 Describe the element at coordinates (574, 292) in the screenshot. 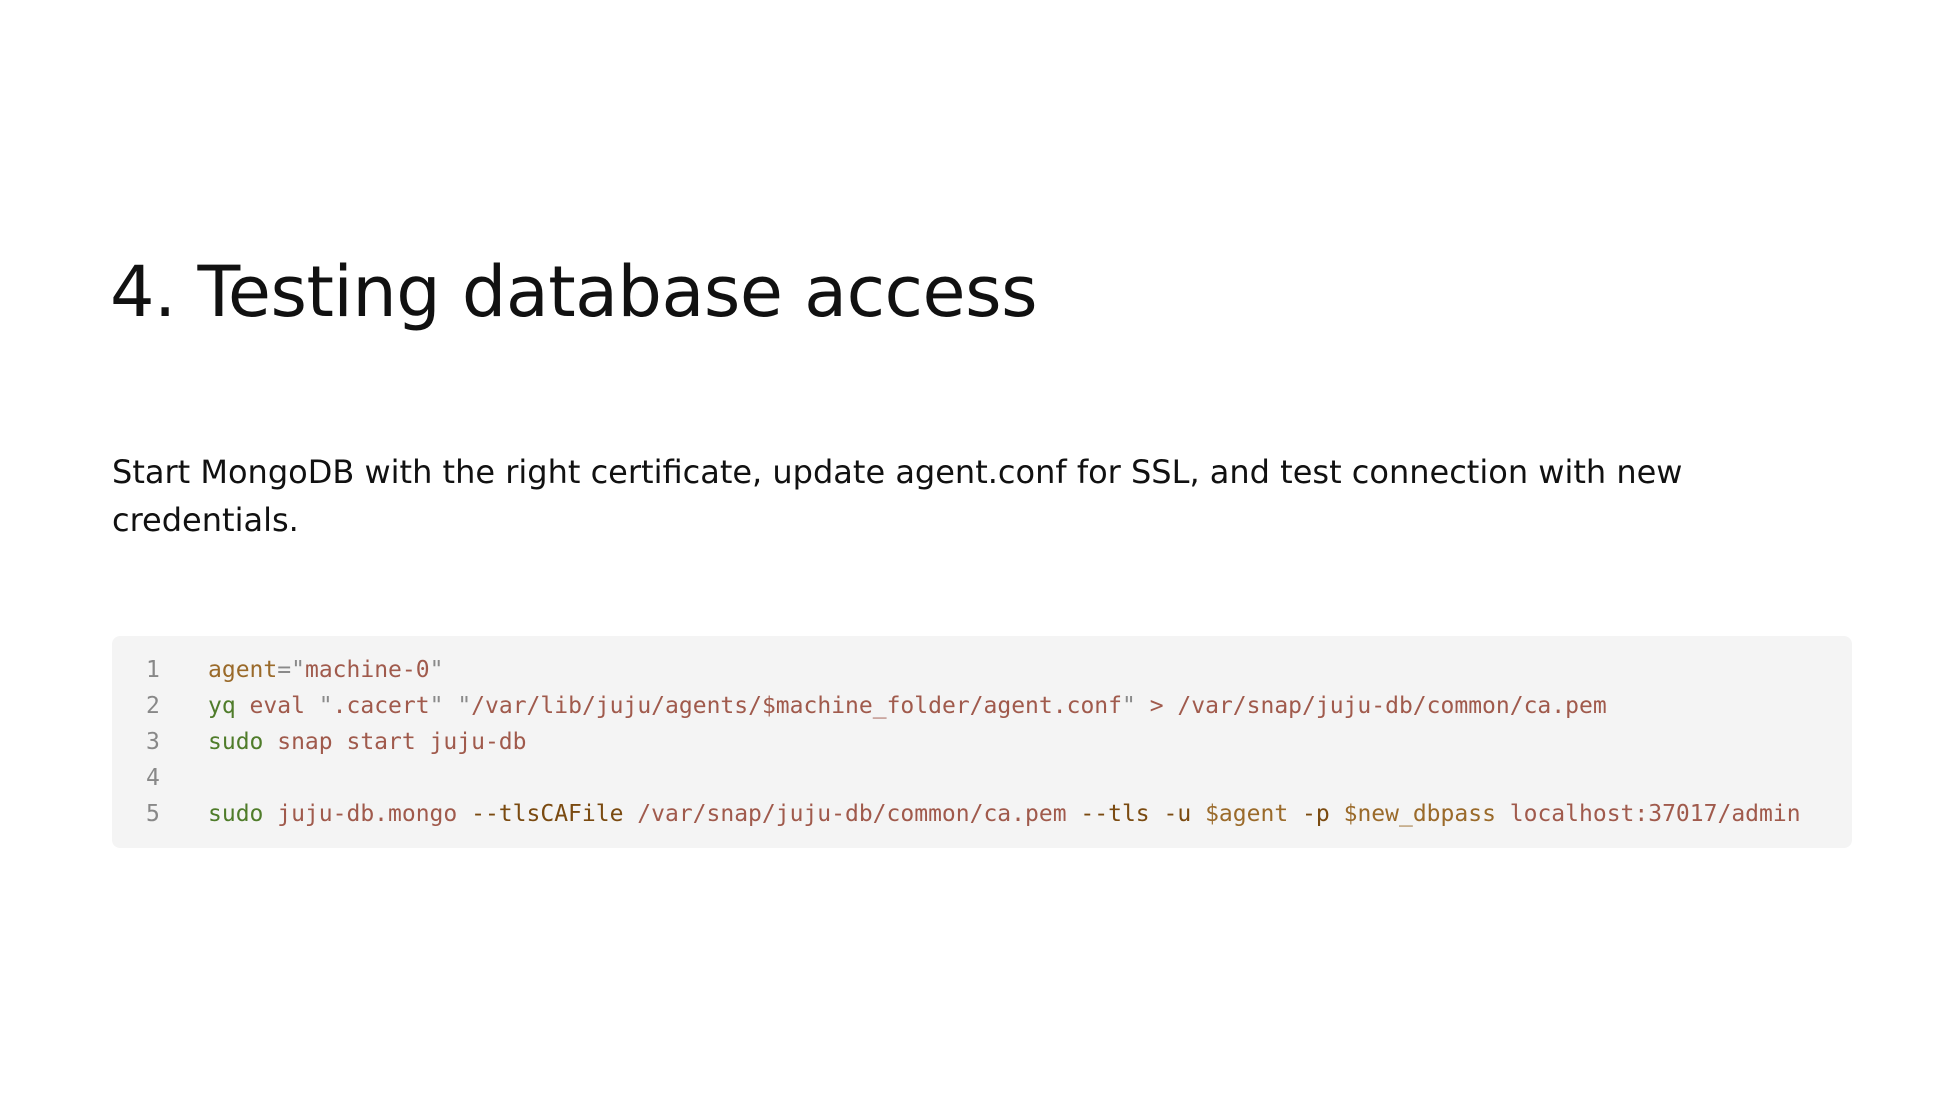

I see `slide-title: 4. Testing database access` at that location.